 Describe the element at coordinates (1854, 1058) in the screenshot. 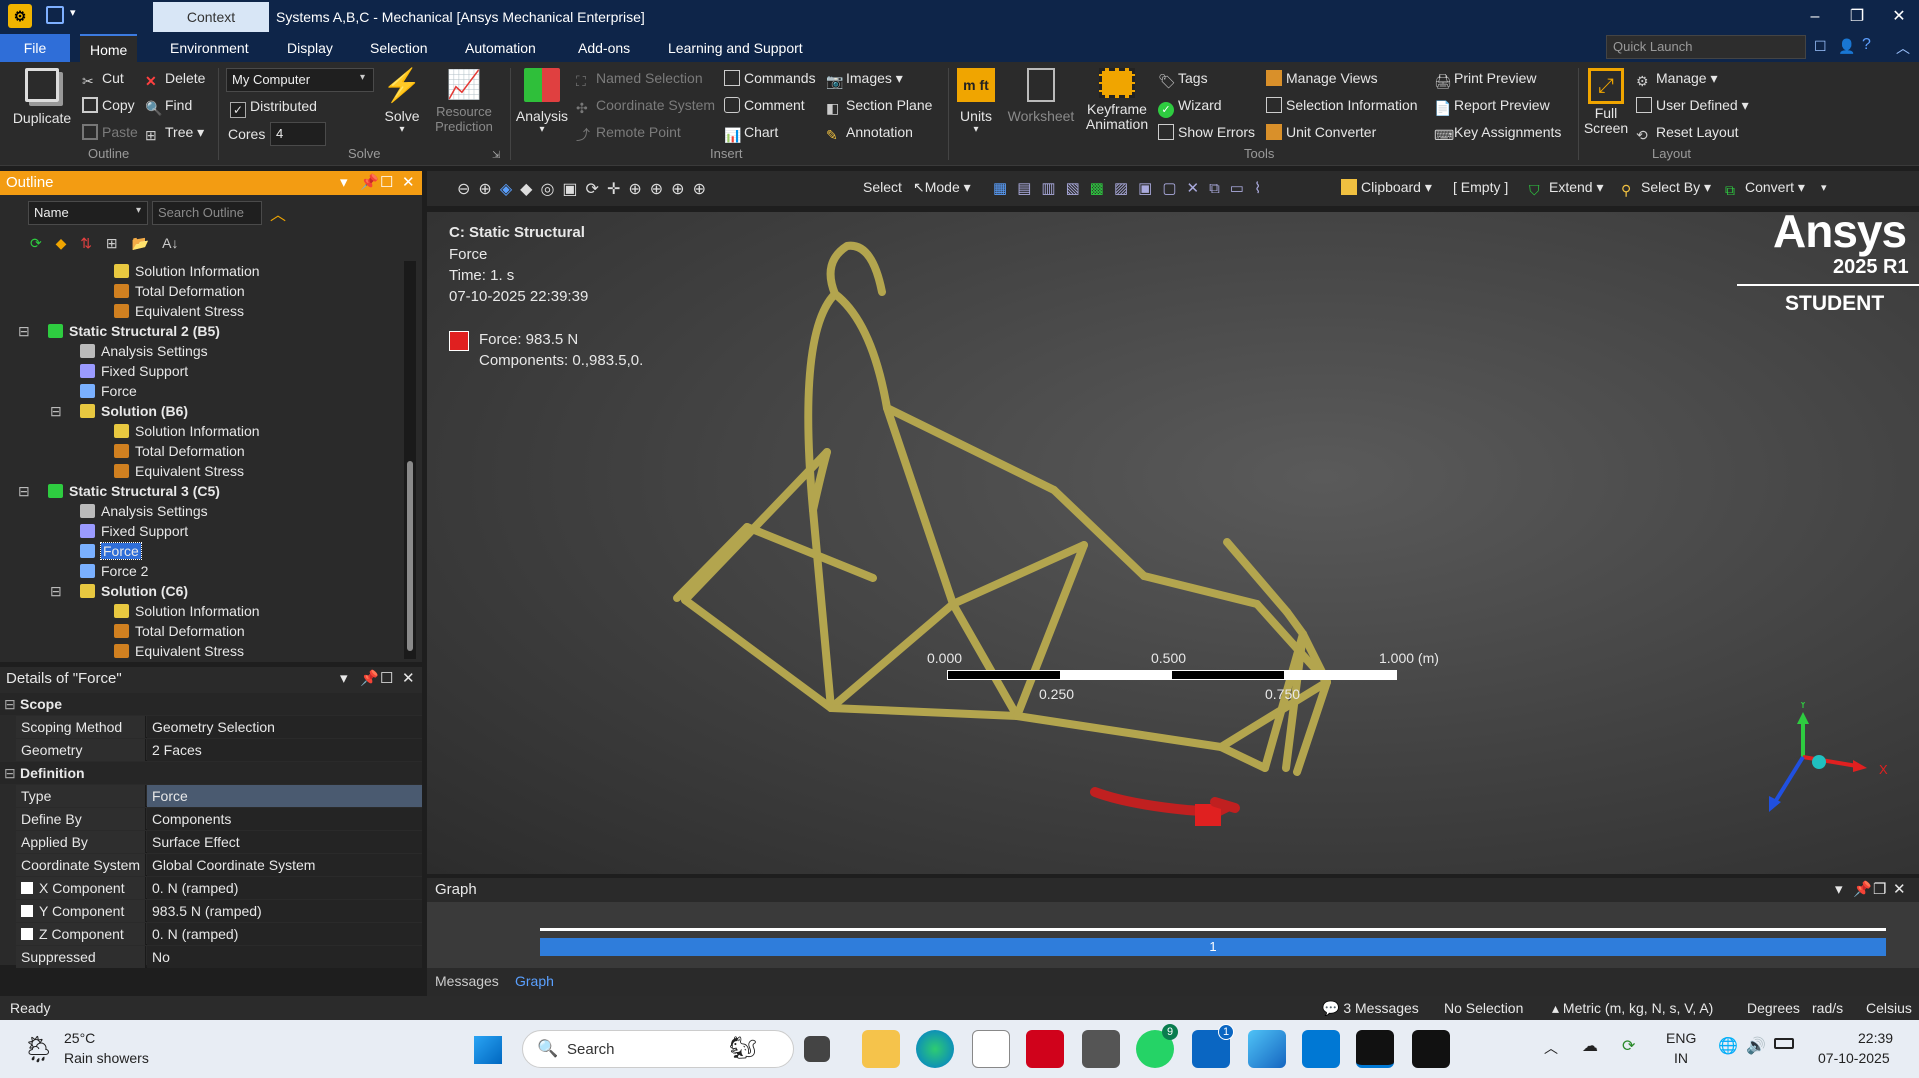

I see `clock-date: 07-10-2025` at that location.